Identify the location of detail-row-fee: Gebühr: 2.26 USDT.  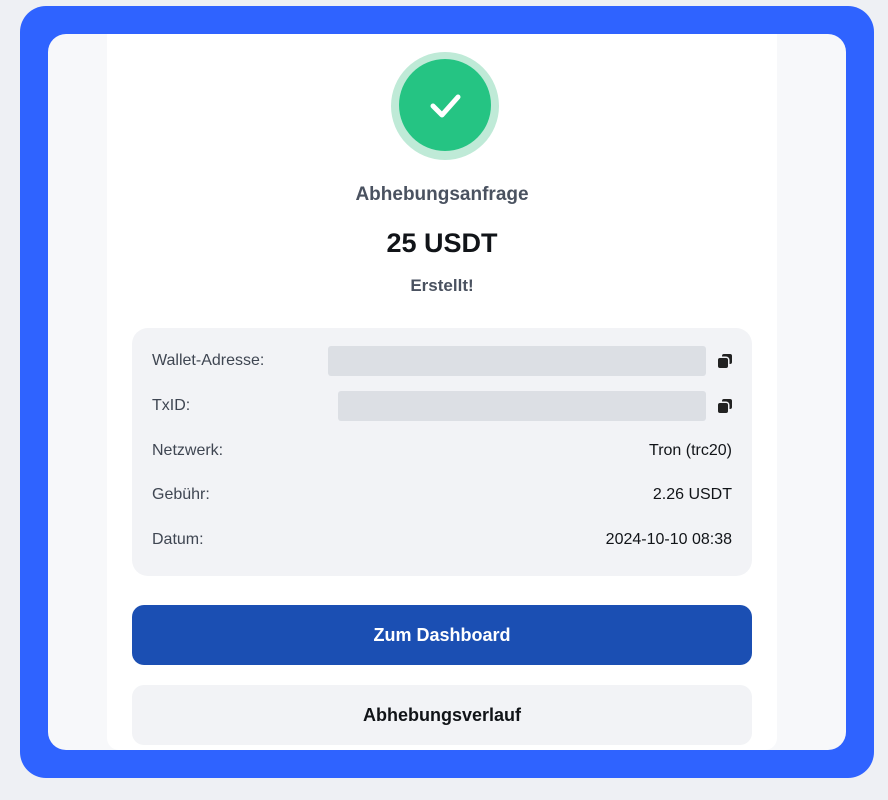
(442, 495).